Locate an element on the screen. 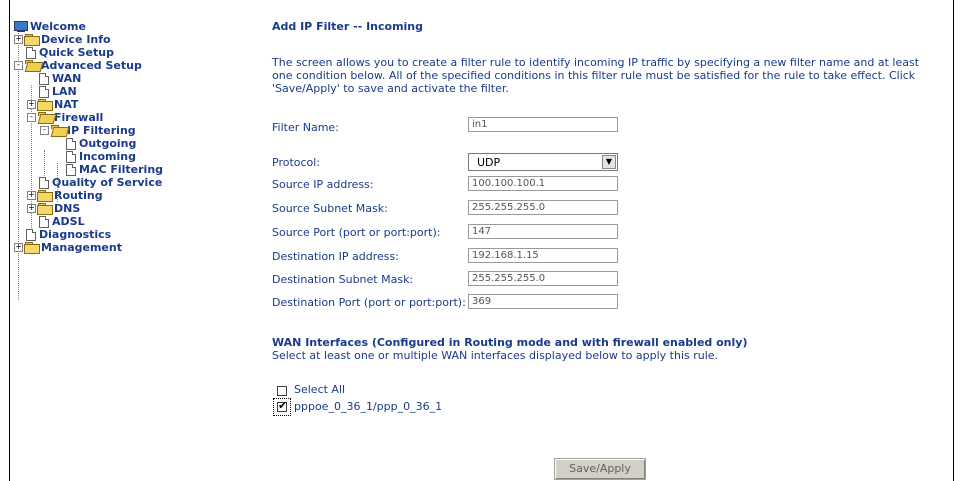 The image size is (961, 481). nav-item-nat: + NAT is located at coordinates (52, 104).